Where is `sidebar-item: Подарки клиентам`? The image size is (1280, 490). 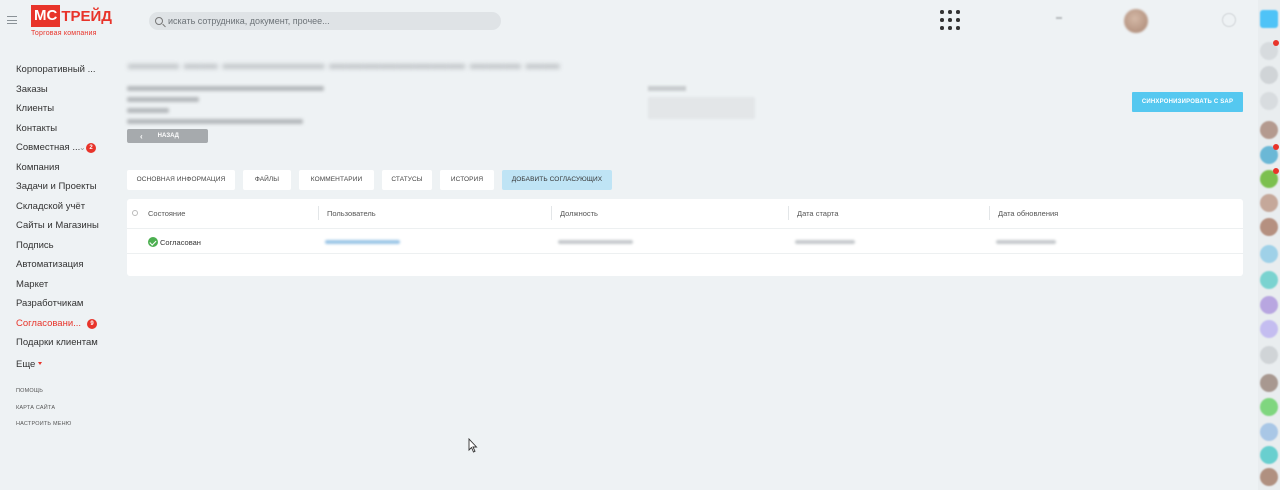 sidebar-item: Подарки клиентам is located at coordinates (60, 343).